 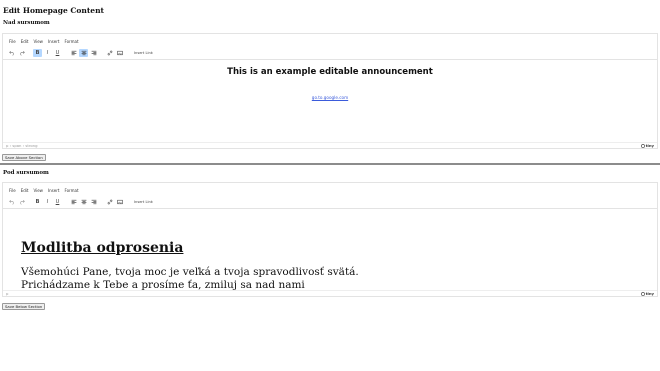 I want to click on section-title-below: Pod sursumom, so click(x=26, y=173).